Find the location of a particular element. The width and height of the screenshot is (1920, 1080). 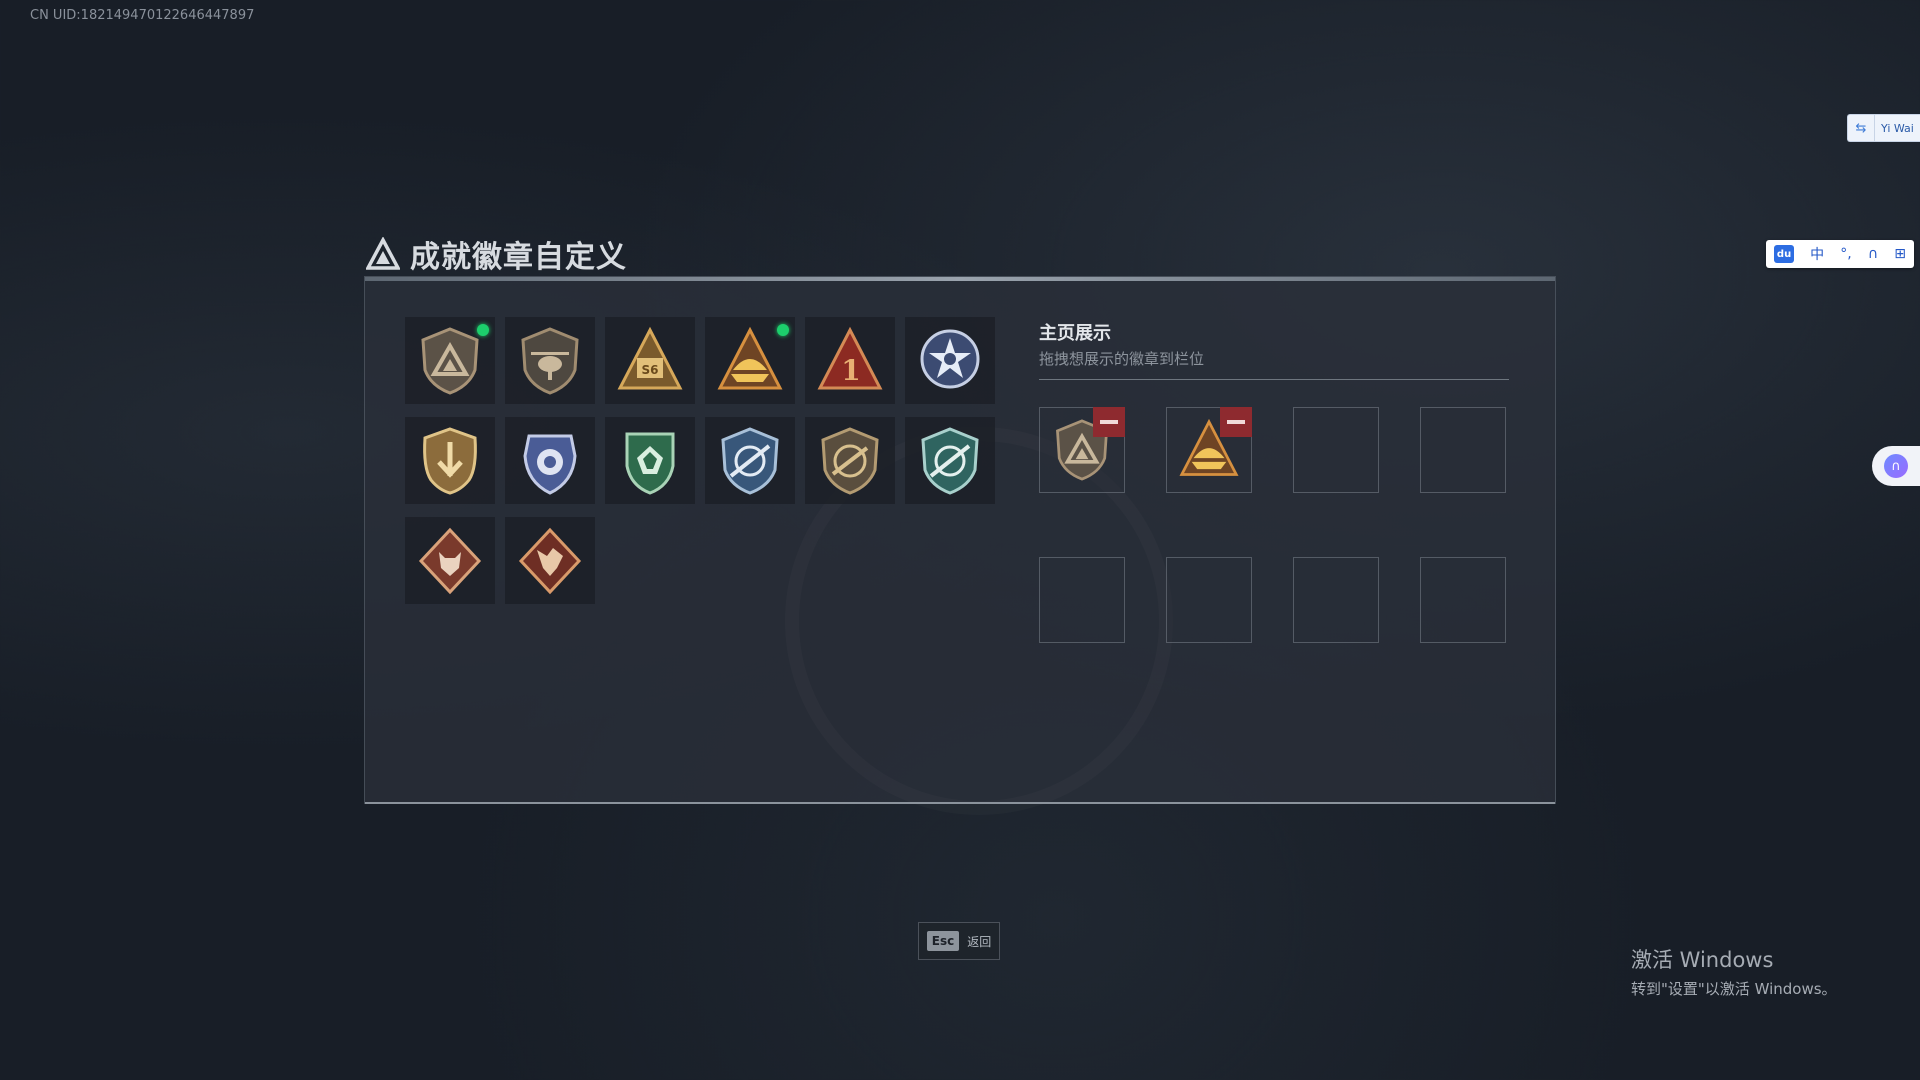

panel-bottom-border is located at coordinates (960, 803).